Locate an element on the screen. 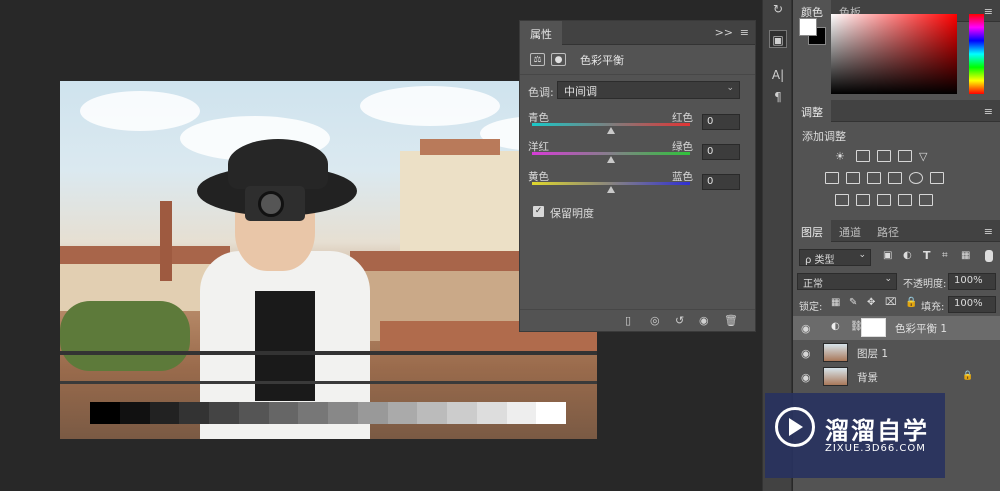 The width and height of the screenshot is (1000, 491). adjustments-menu-icon: ≡ is located at coordinates (988, 111).